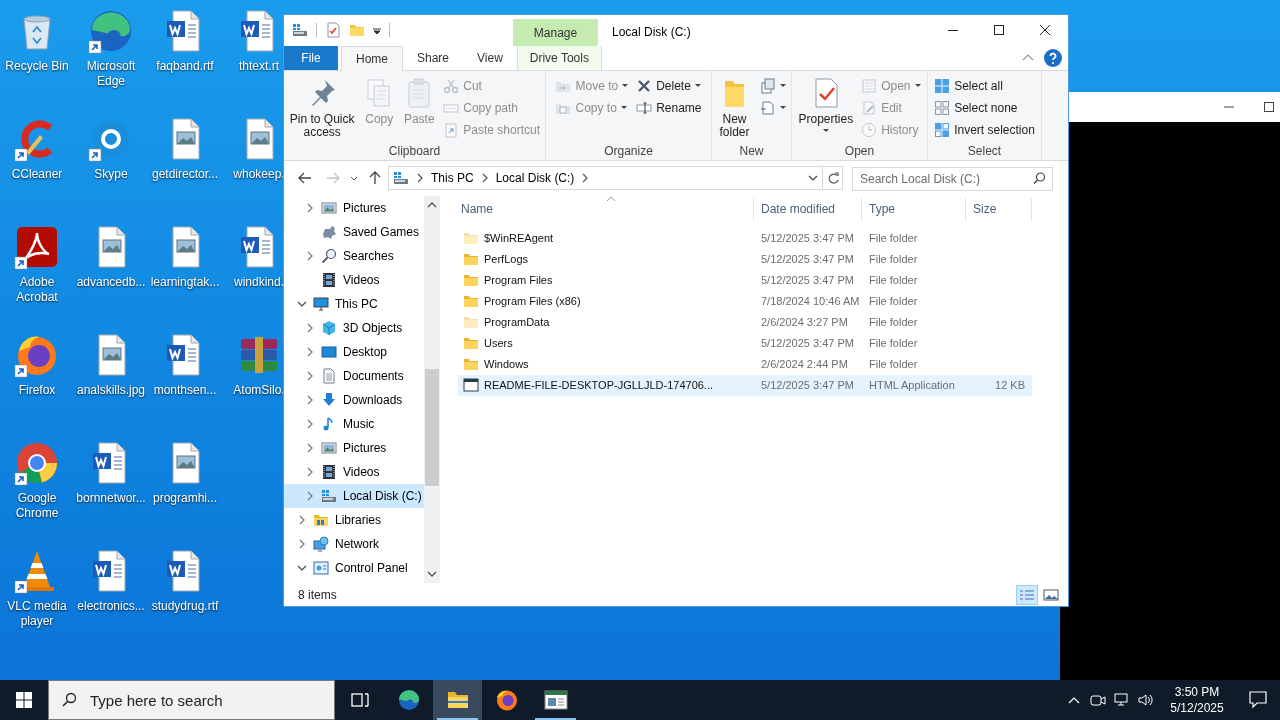  What do you see at coordinates (559, 57) in the screenshot?
I see `ribbon-tab: Drive Tools` at bounding box center [559, 57].